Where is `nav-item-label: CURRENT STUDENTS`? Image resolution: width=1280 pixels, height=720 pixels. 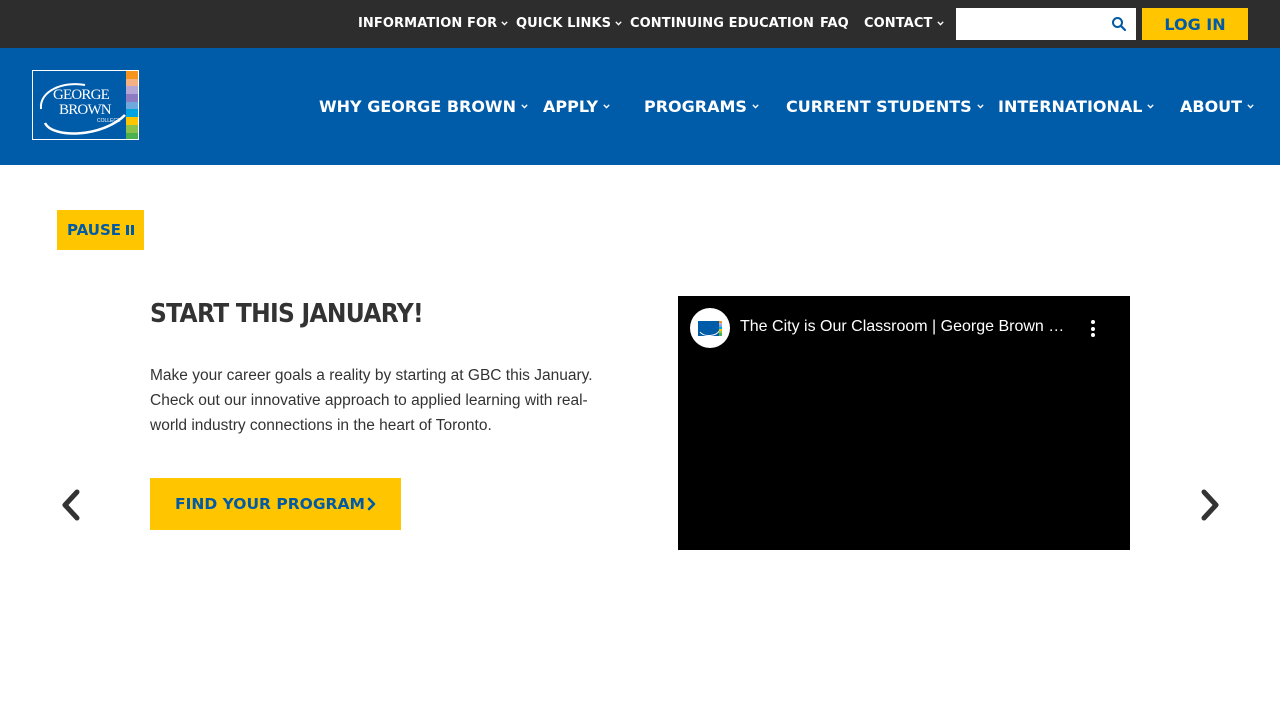 nav-item-label: CURRENT STUDENTS is located at coordinates (879, 106).